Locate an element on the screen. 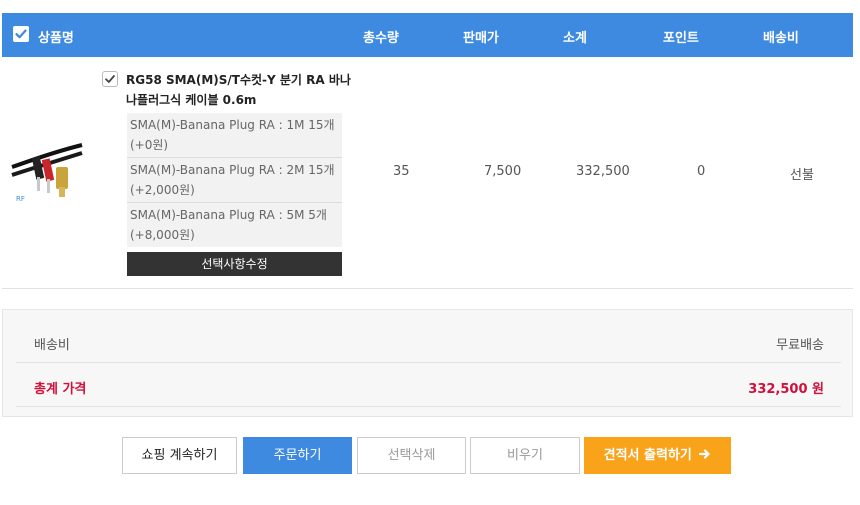 The width and height of the screenshot is (860, 505). shipping-value: 무료배송 is located at coordinates (800, 345).